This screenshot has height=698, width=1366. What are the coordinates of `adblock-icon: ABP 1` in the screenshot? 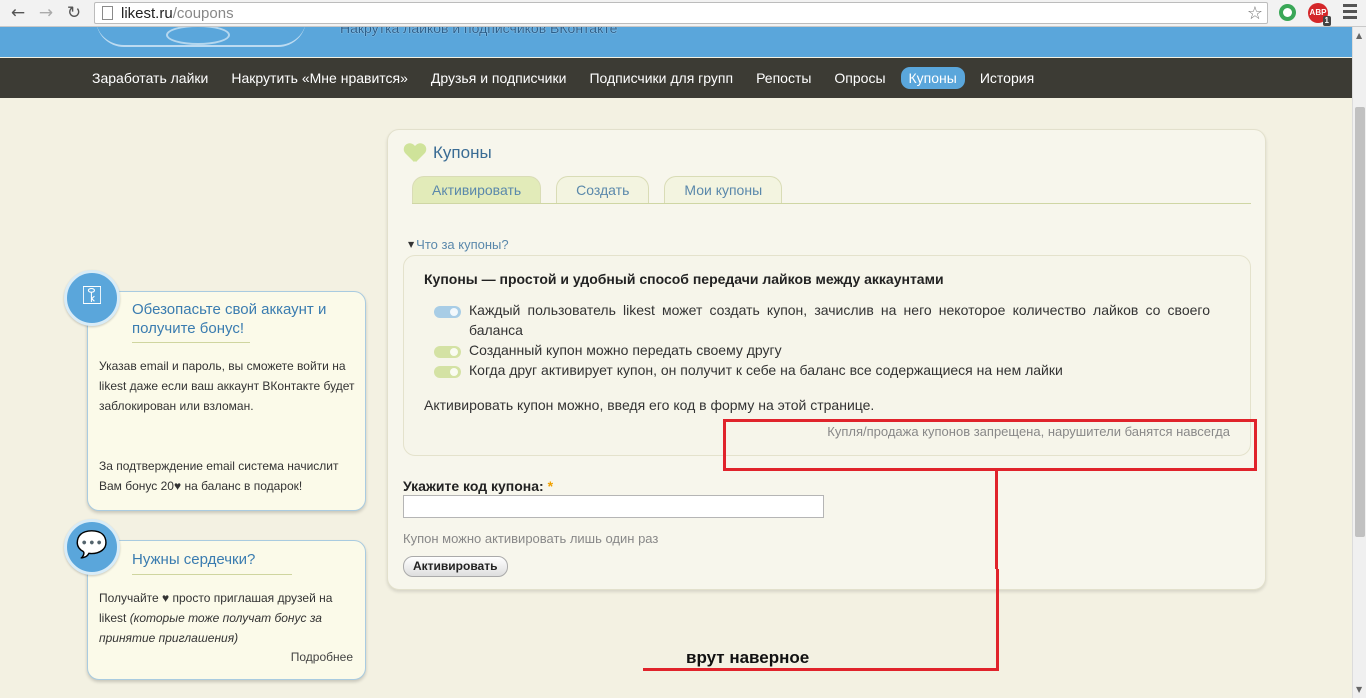 It's located at (1319, 14).